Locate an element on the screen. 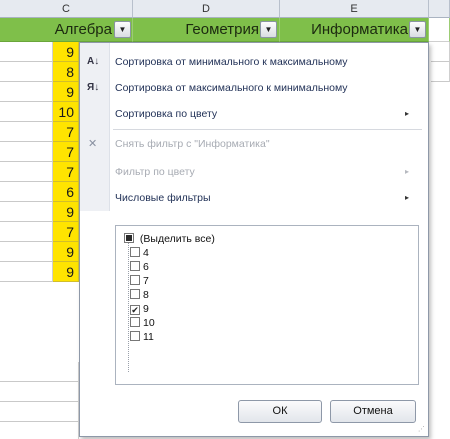  filter-dropdown-algebra-button: ▼ is located at coordinates (122, 29).